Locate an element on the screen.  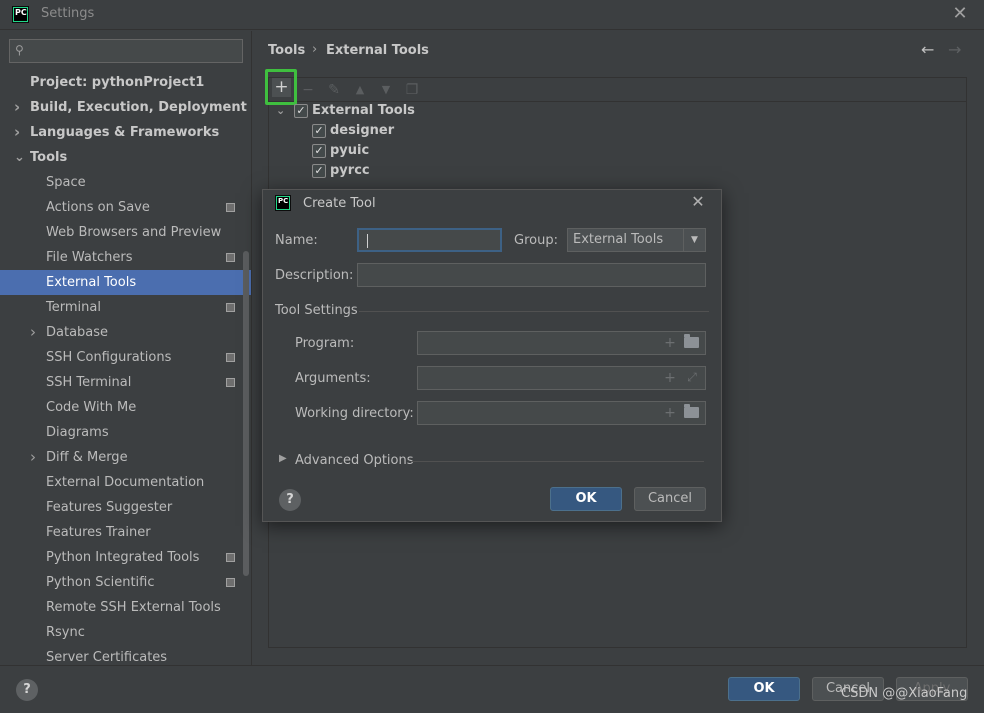
sidebar-item-label: Features Suggester is located at coordinates (109, 507).